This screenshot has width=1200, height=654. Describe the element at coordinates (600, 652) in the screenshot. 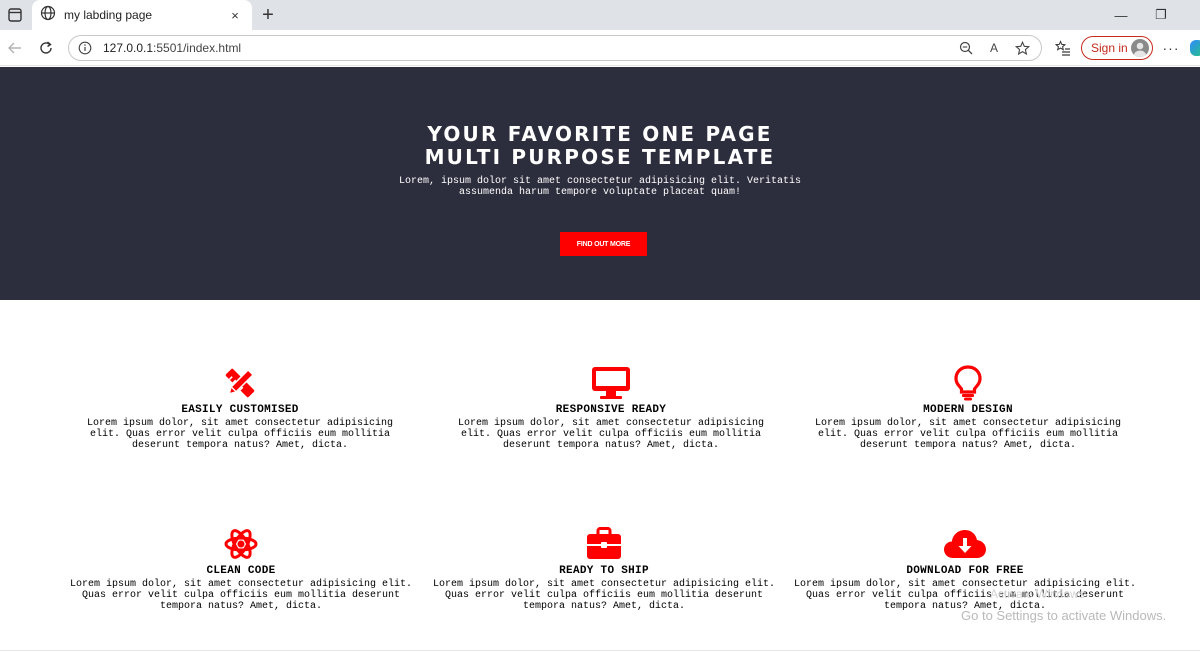

I see `page-bottom-edge` at that location.